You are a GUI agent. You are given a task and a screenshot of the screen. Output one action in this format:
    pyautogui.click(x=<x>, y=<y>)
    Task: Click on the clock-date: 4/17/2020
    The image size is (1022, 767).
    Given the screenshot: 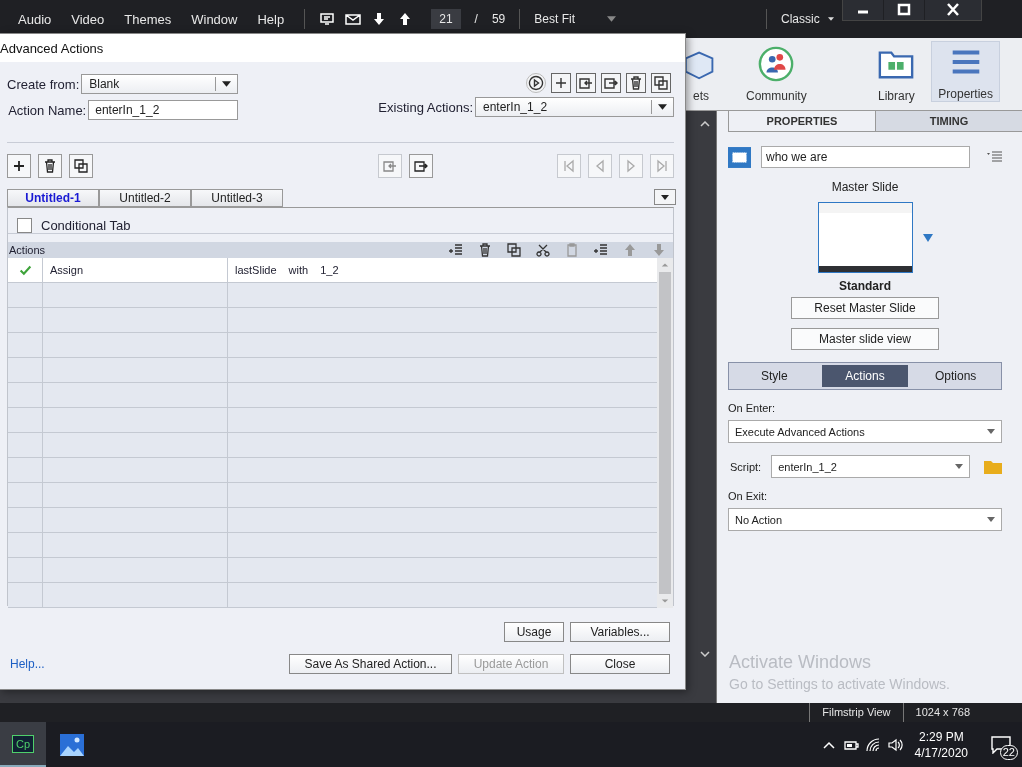 What is the action you would take?
    pyautogui.click(x=941, y=752)
    